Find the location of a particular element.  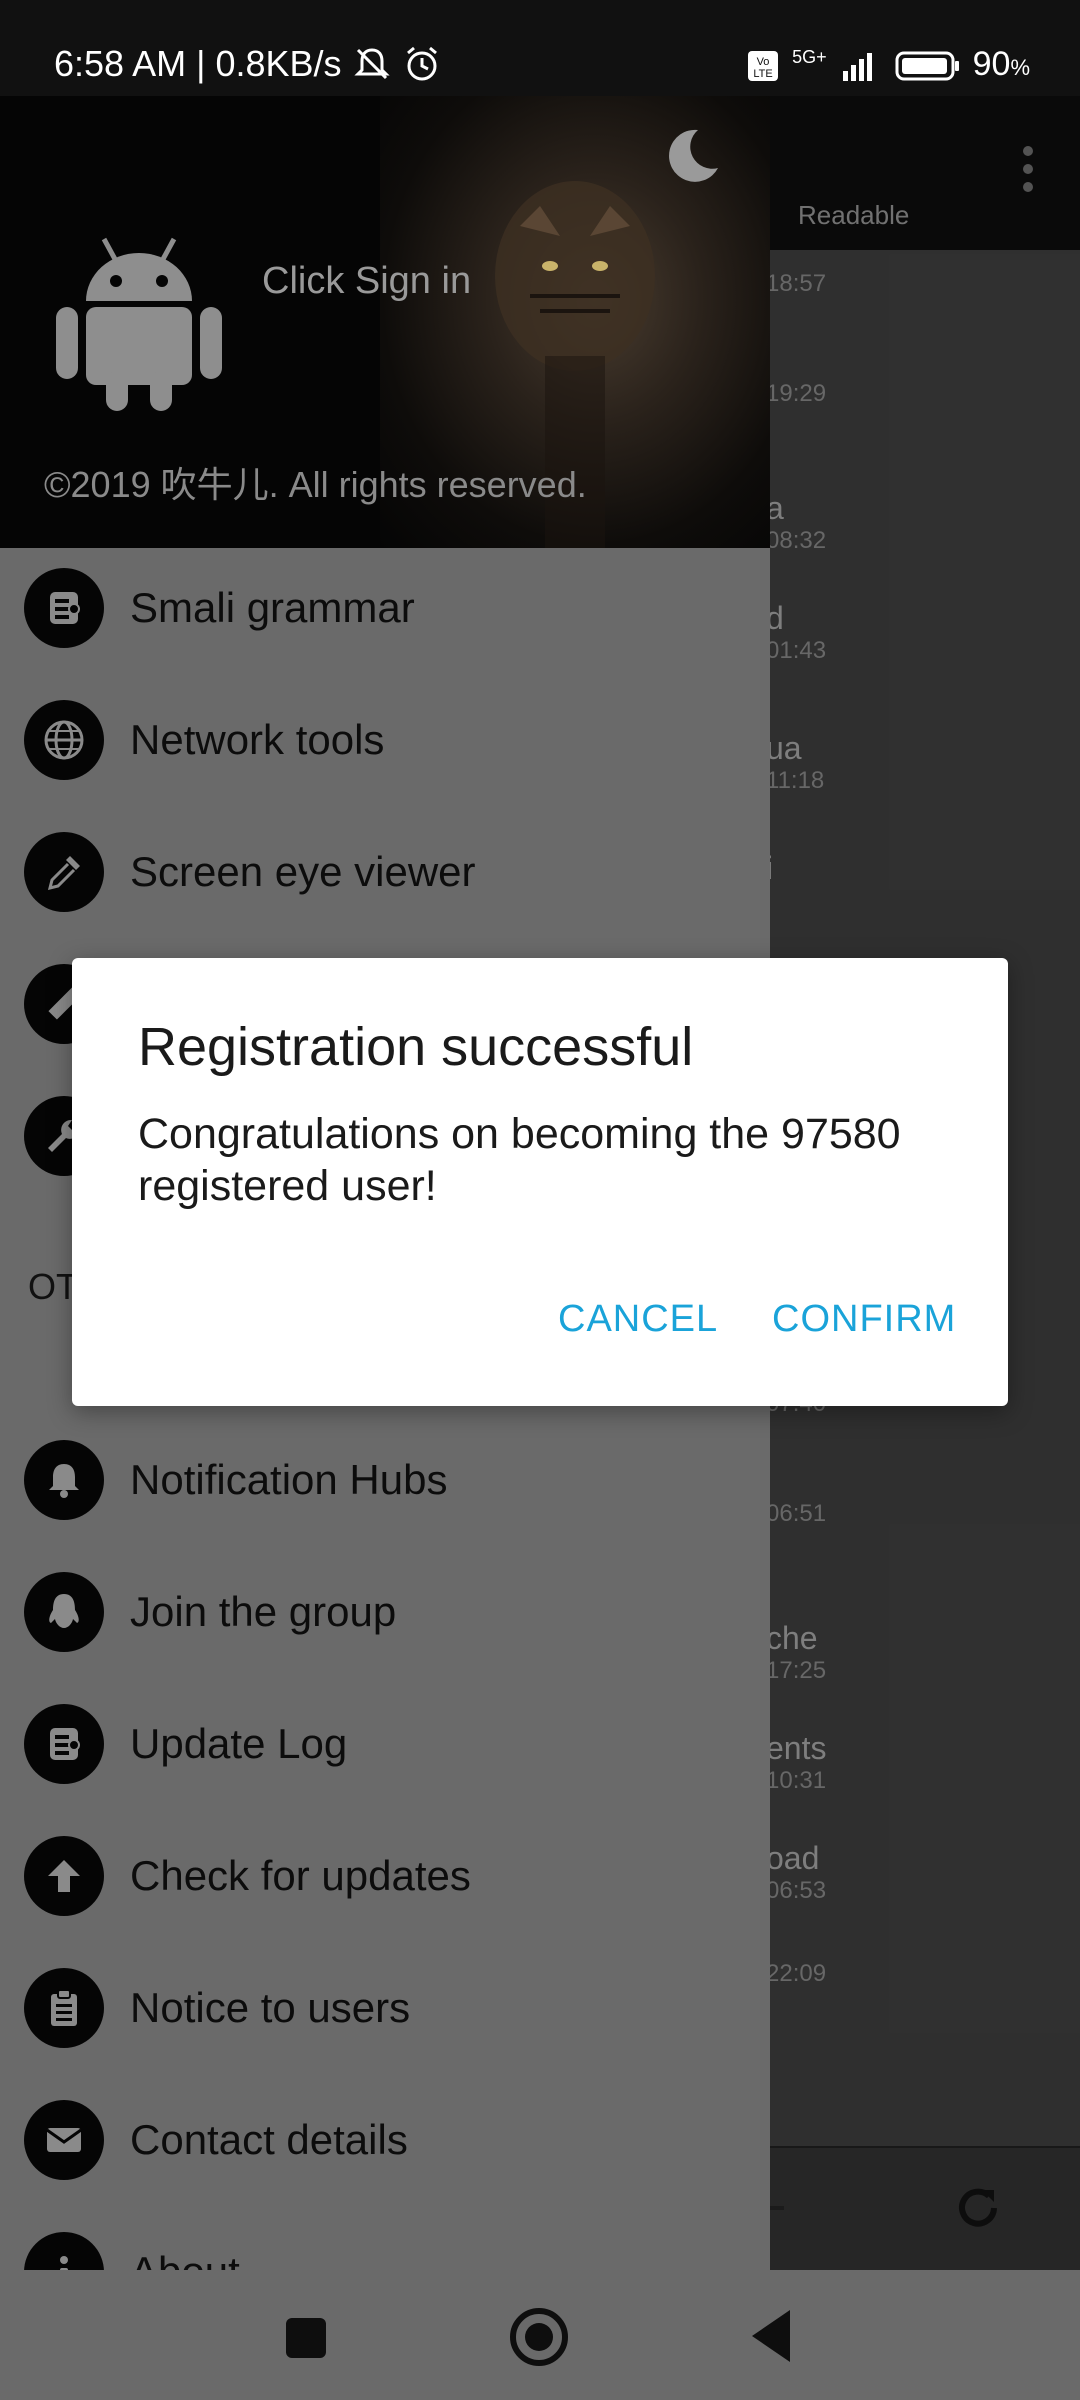

drawer-item-label: Network tools is located at coordinates (257, 739).